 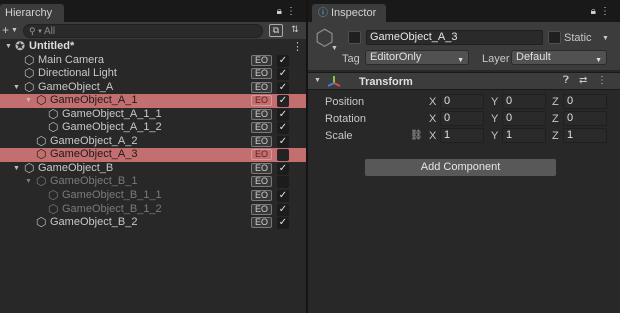 I want to click on rotation-x-field: 0, so click(x=462, y=118).